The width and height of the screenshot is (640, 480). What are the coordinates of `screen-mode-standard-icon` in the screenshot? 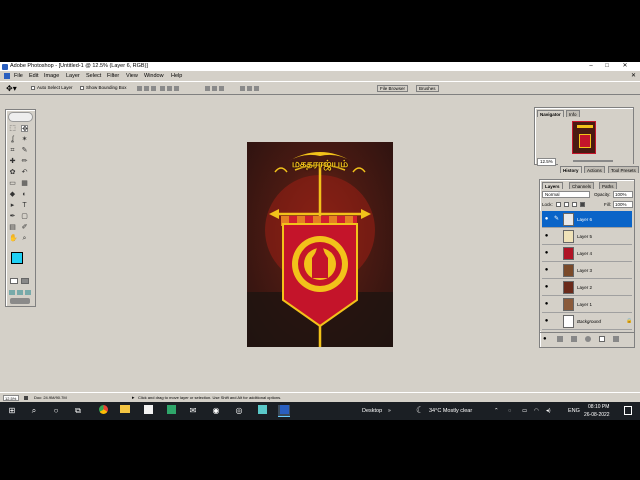 It's located at (12, 292).